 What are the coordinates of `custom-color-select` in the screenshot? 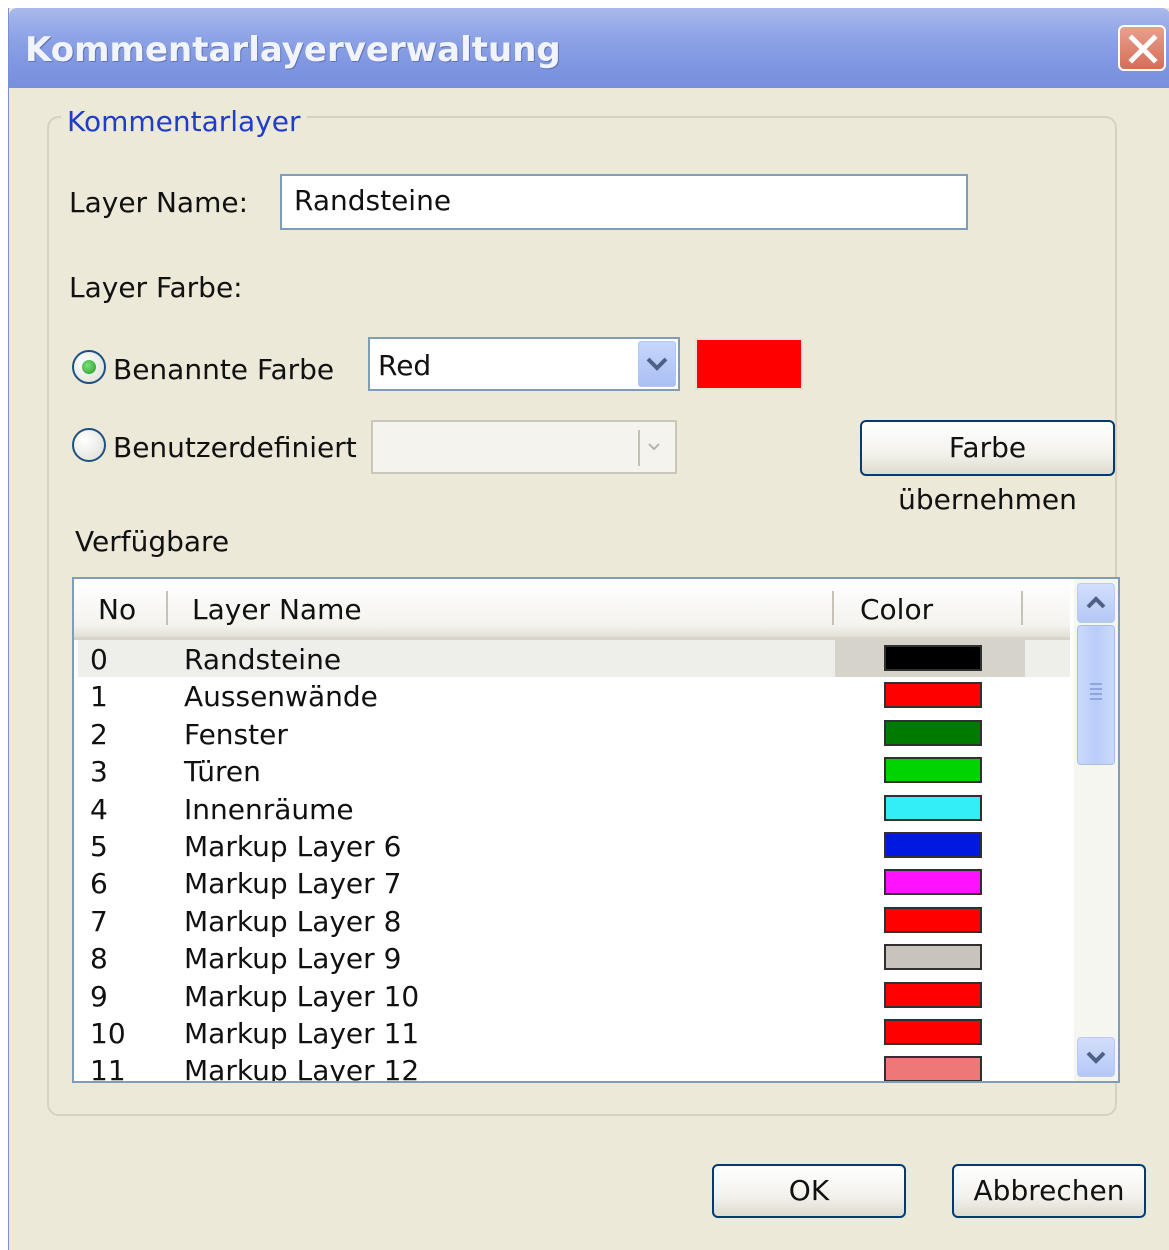 It's located at (524, 447).